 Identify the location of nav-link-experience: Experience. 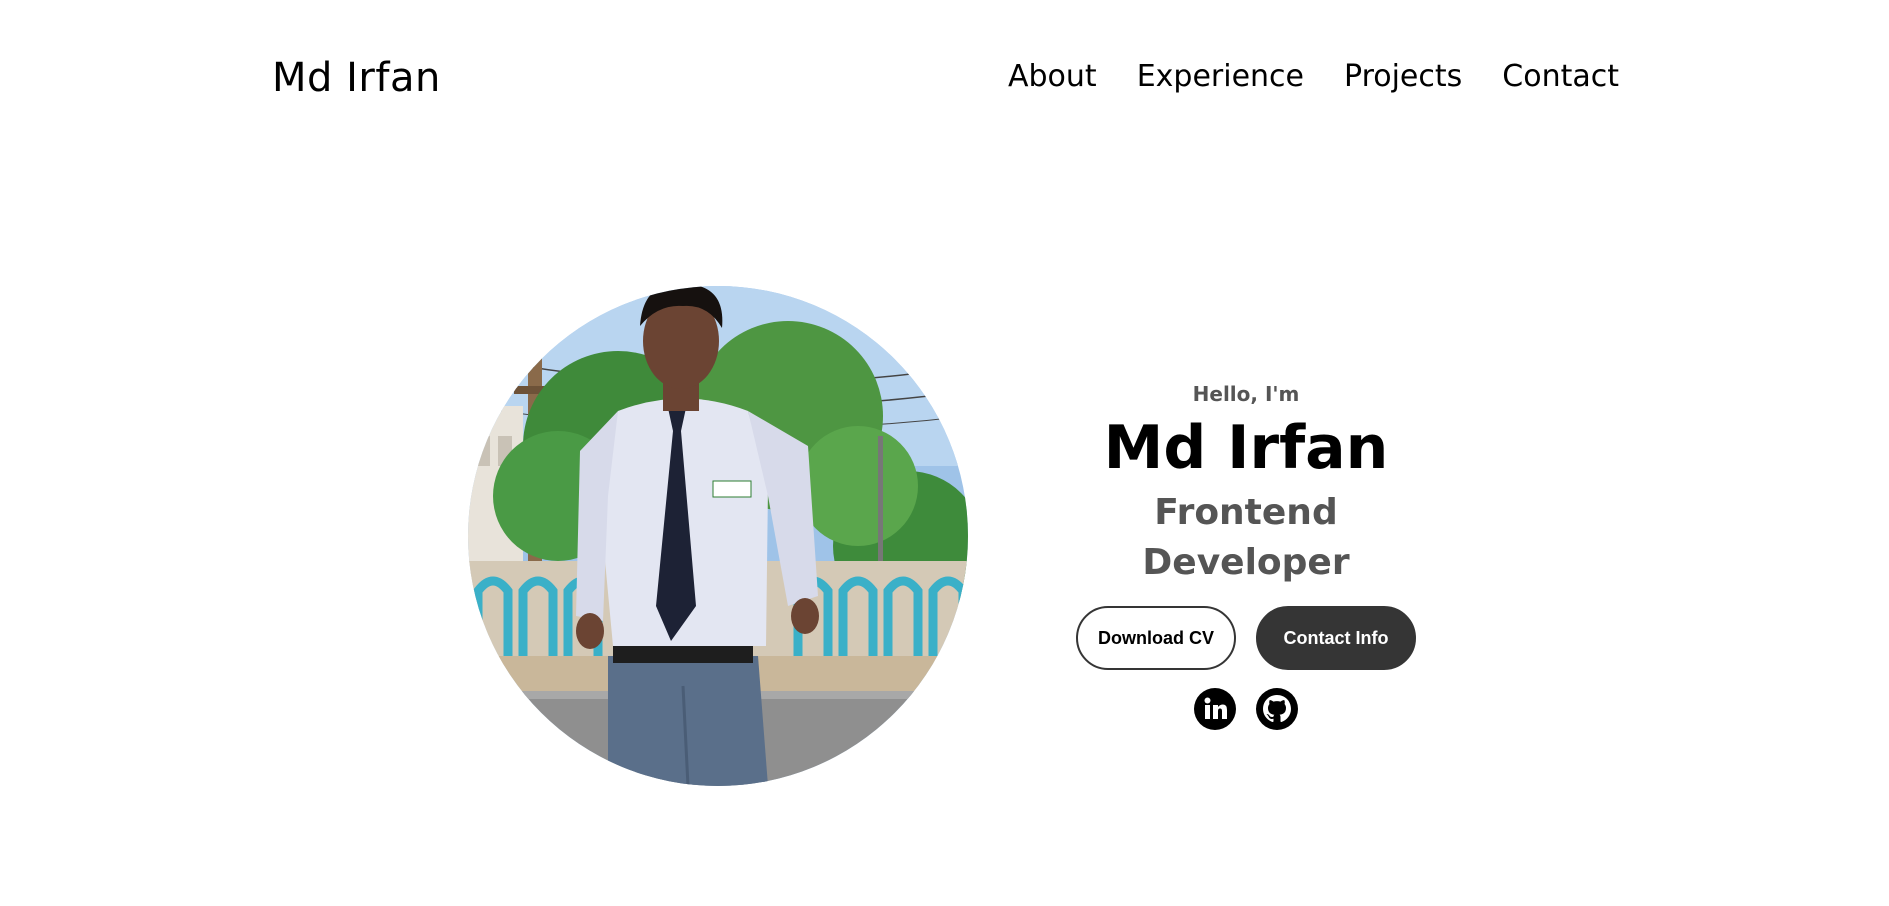
(1220, 76).